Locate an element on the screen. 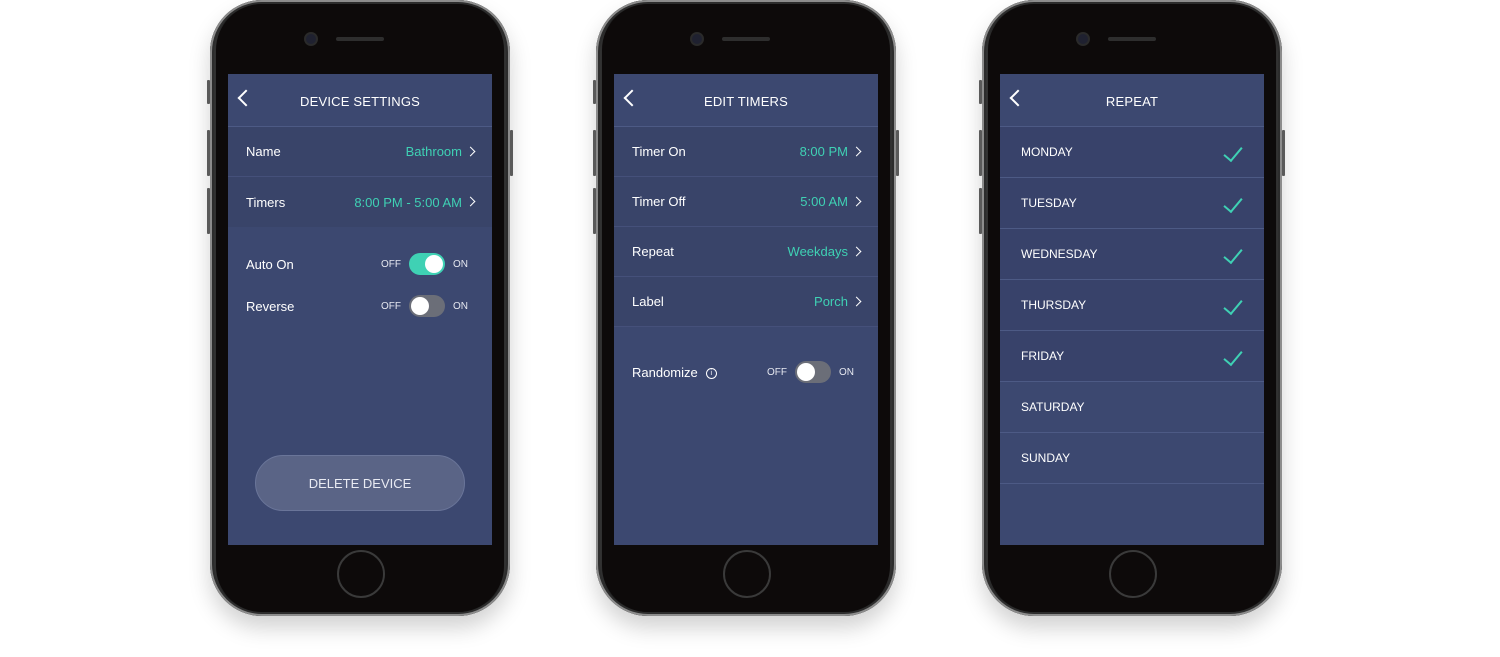 This screenshot has width=1500, height=657. day-row-saturday: SATURDAY is located at coordinates (1132, 407).